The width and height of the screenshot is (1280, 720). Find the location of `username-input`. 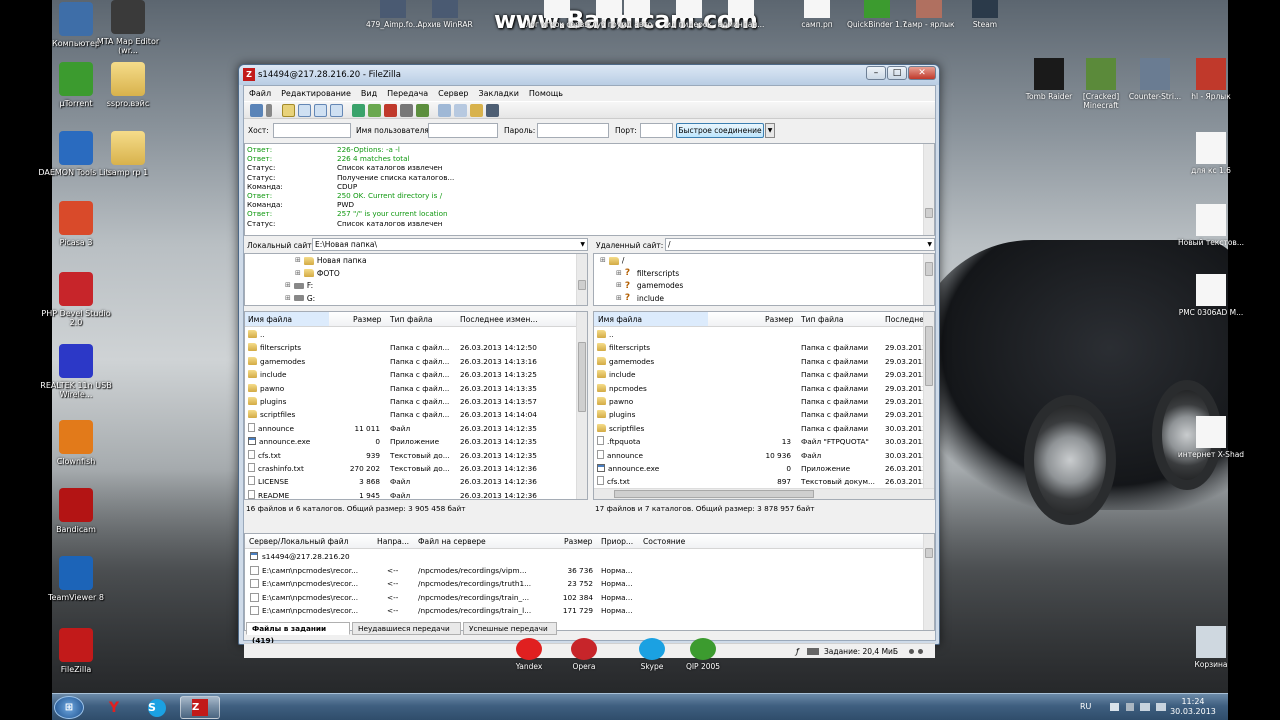

username-input is located at coordinates (463, 130).